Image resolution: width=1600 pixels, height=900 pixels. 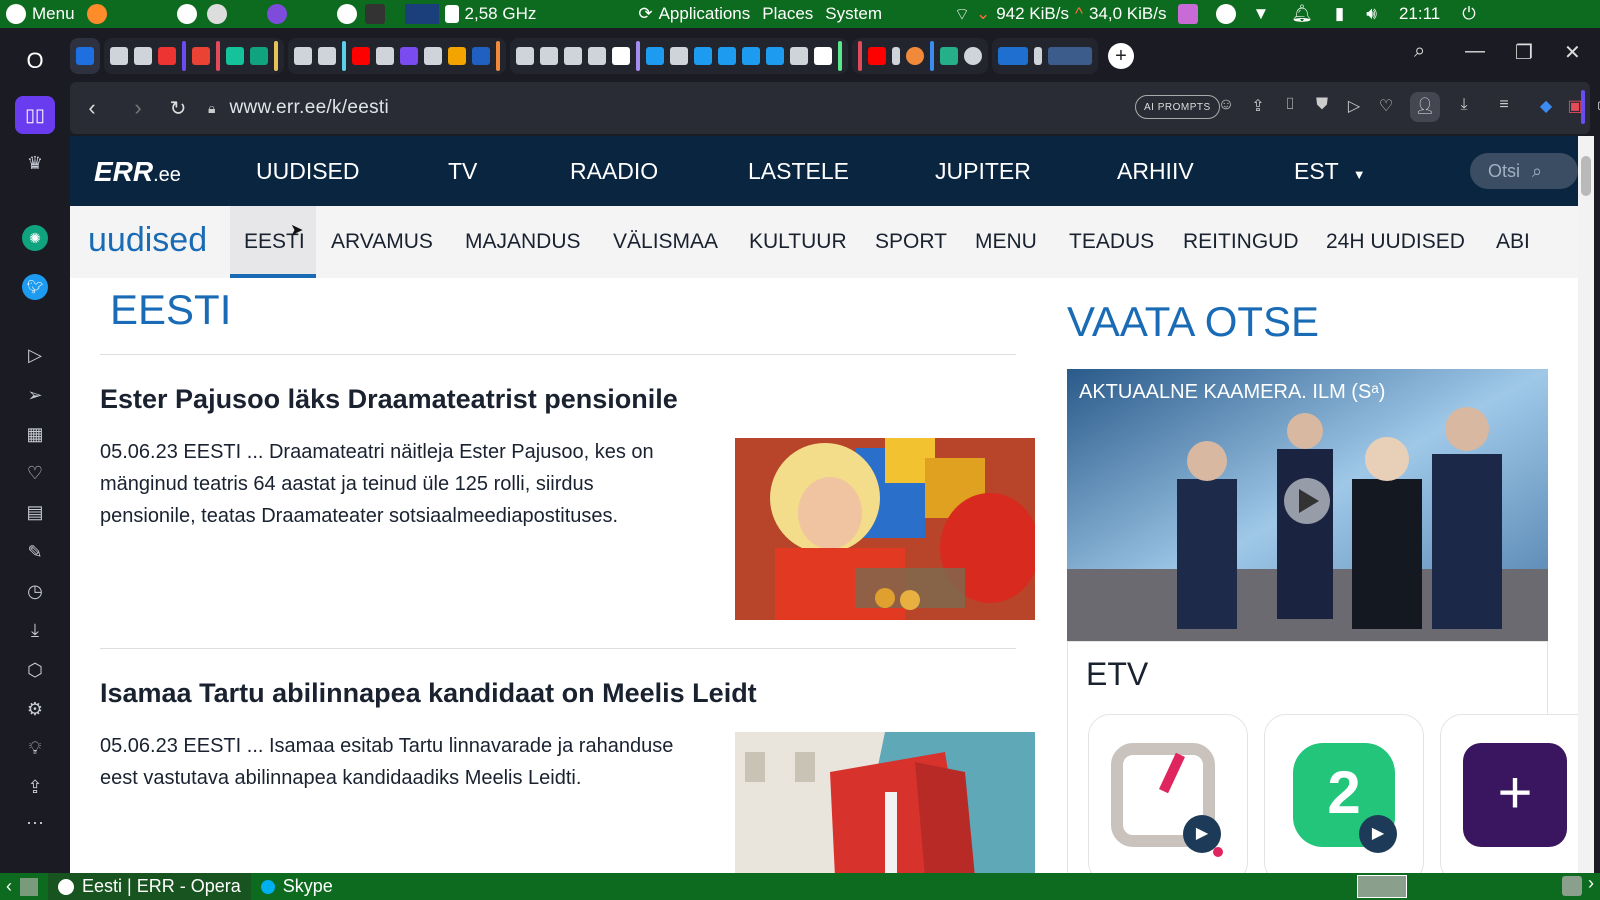 What do you see at coordinates (35, 748) in the screenshot?
I see `lightbulb-icon: 💡︎` at bounding box center [35, 748].